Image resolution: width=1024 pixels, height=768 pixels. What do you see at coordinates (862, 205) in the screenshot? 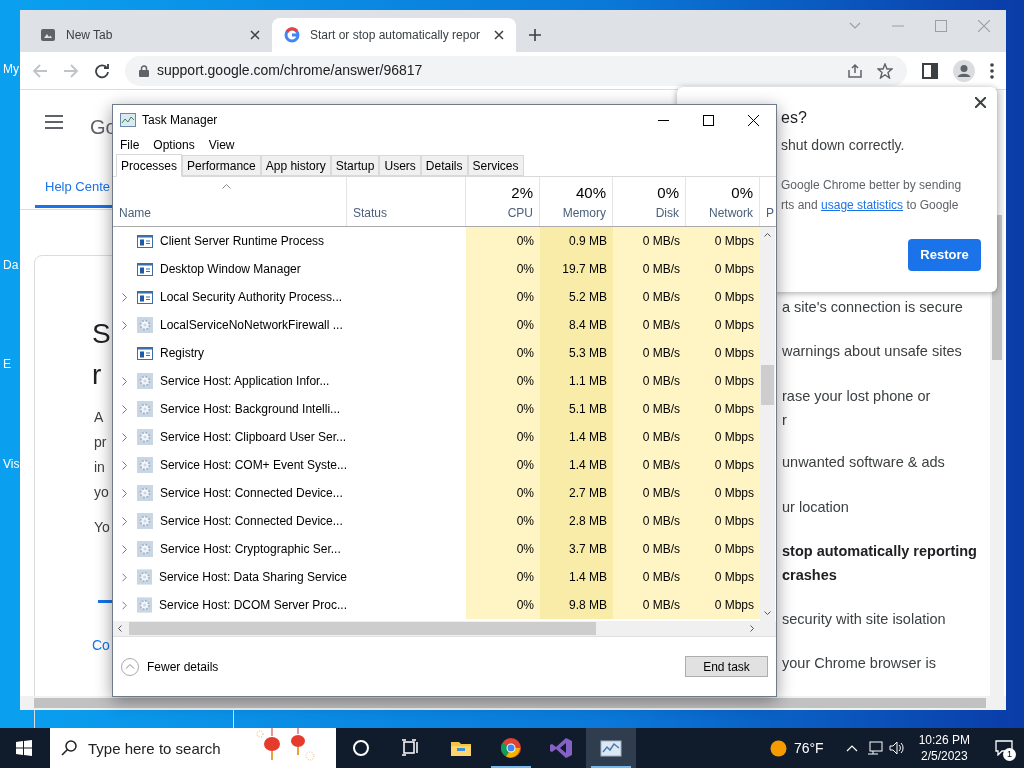
I see `usage-statistics-link: usage statistics` at bounding box center [862, 205].